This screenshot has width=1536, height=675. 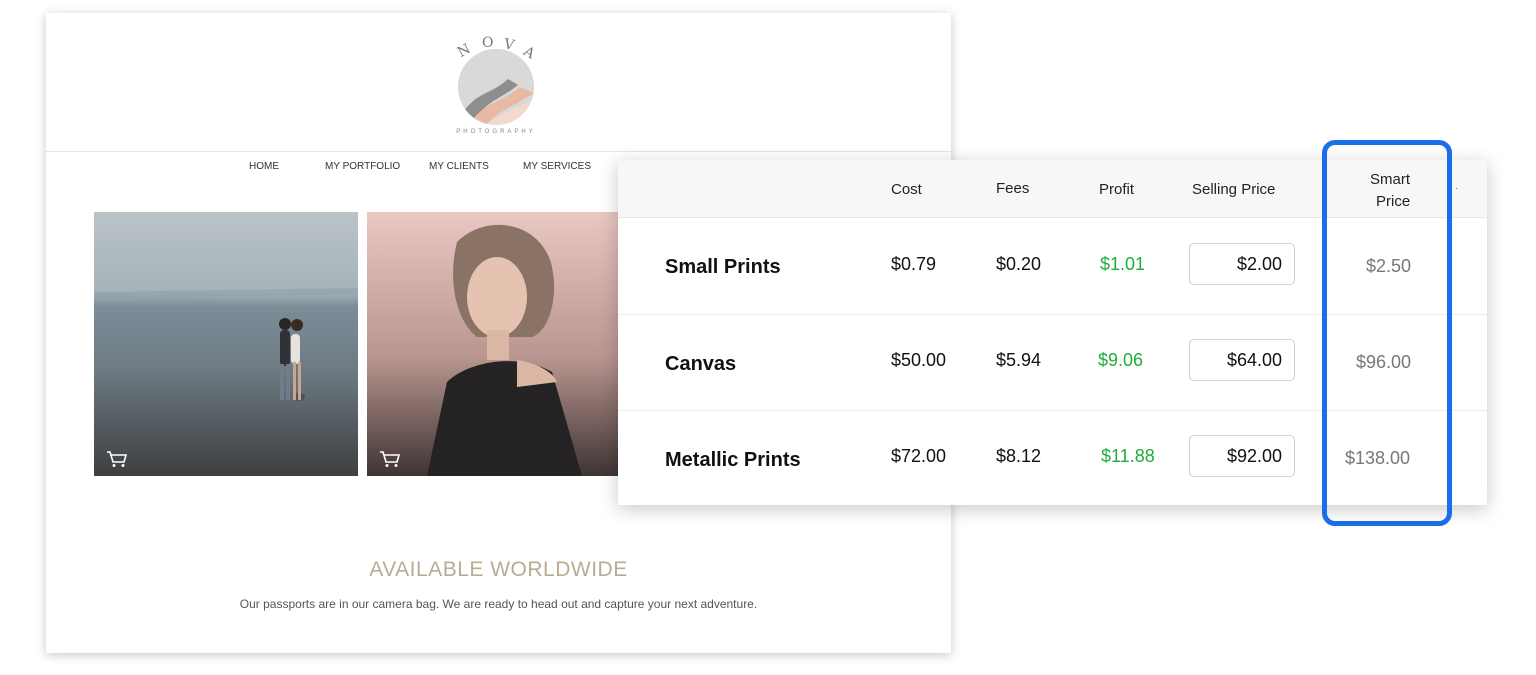 What do you see at coordinates (1242, 360) in the screenshot?
I see `selling-price-input: $64.00` at bounding box center [1242, 360].